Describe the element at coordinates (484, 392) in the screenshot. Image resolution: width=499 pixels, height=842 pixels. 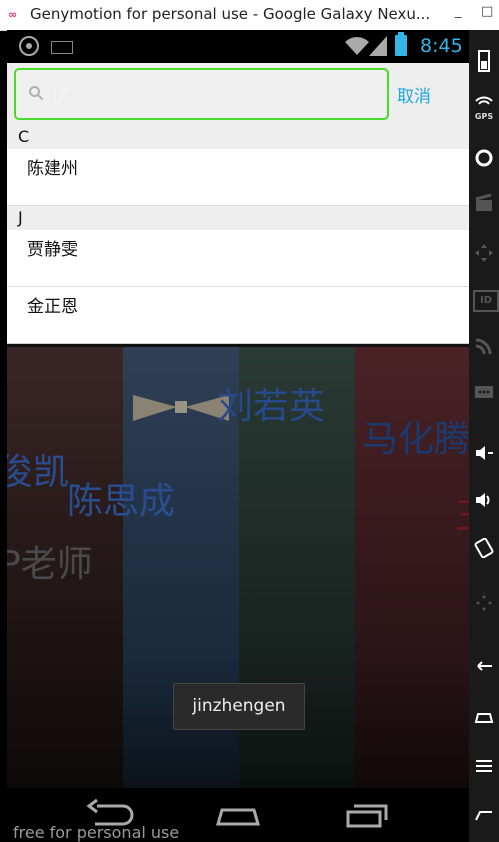
I see `sms-icon` at that location.